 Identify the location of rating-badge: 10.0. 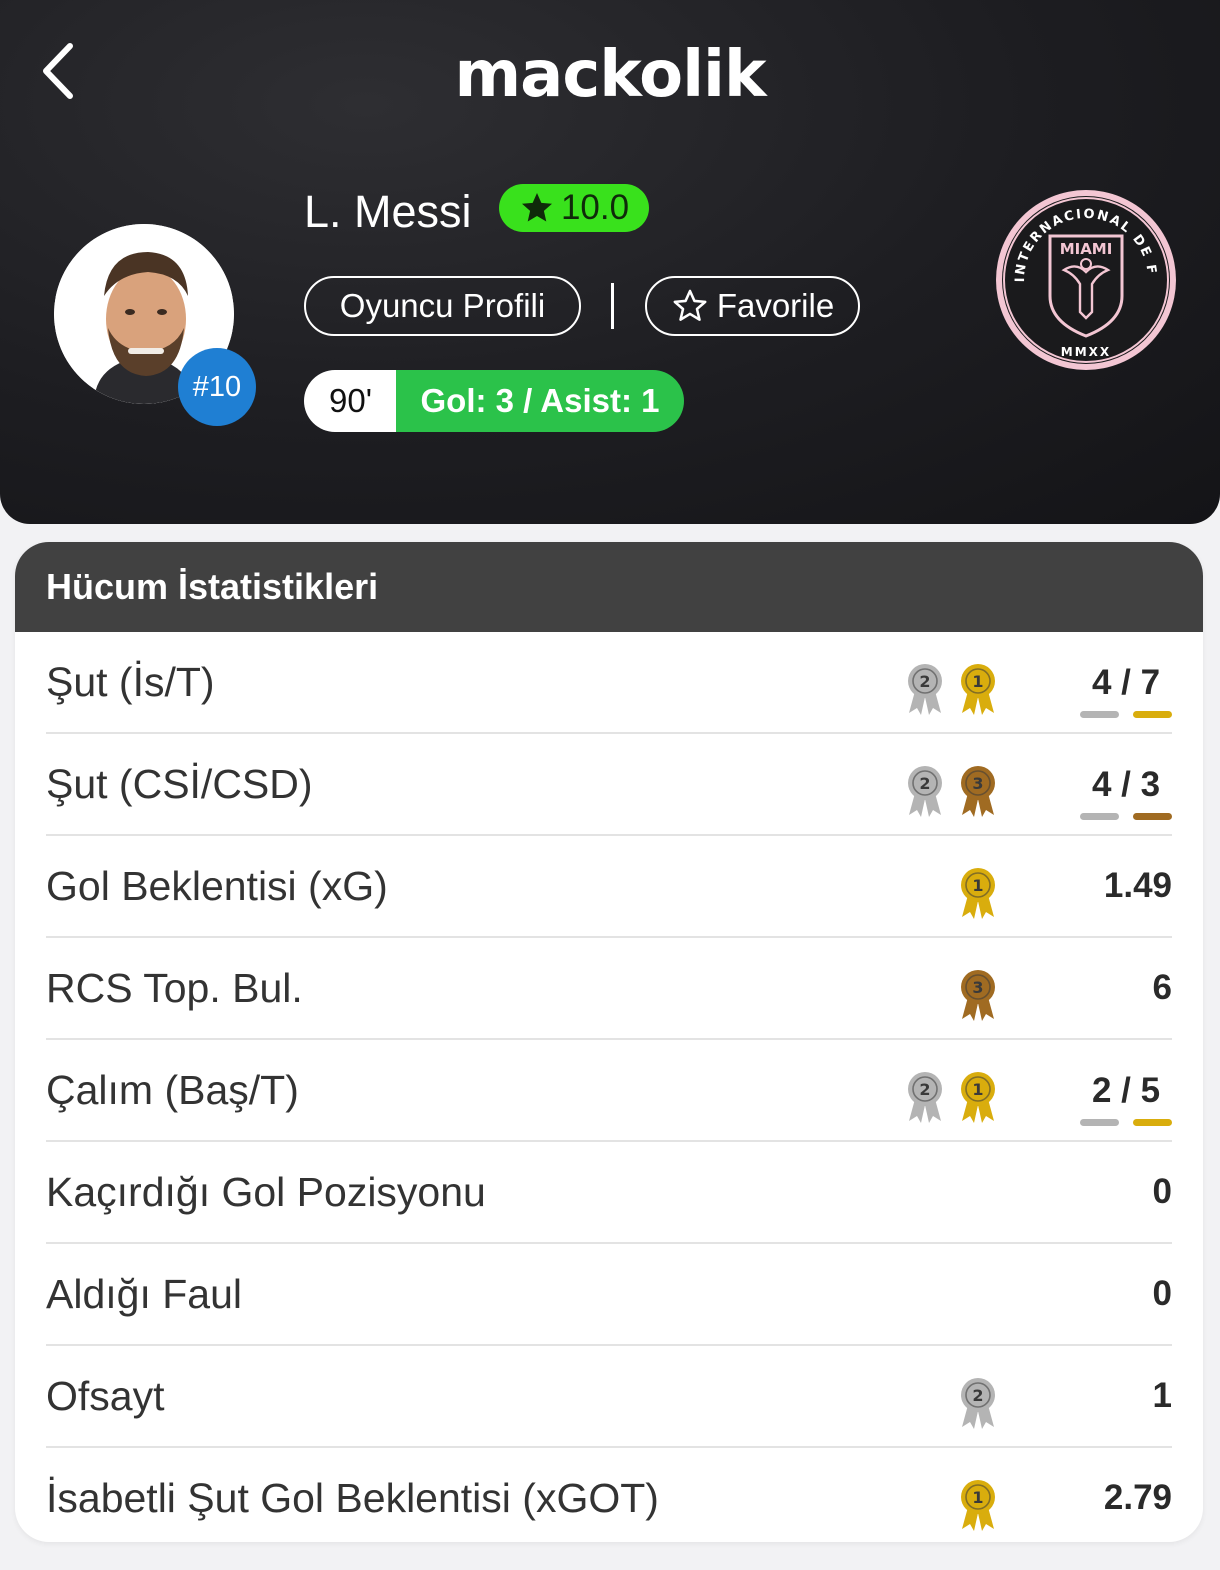
(574, 208).